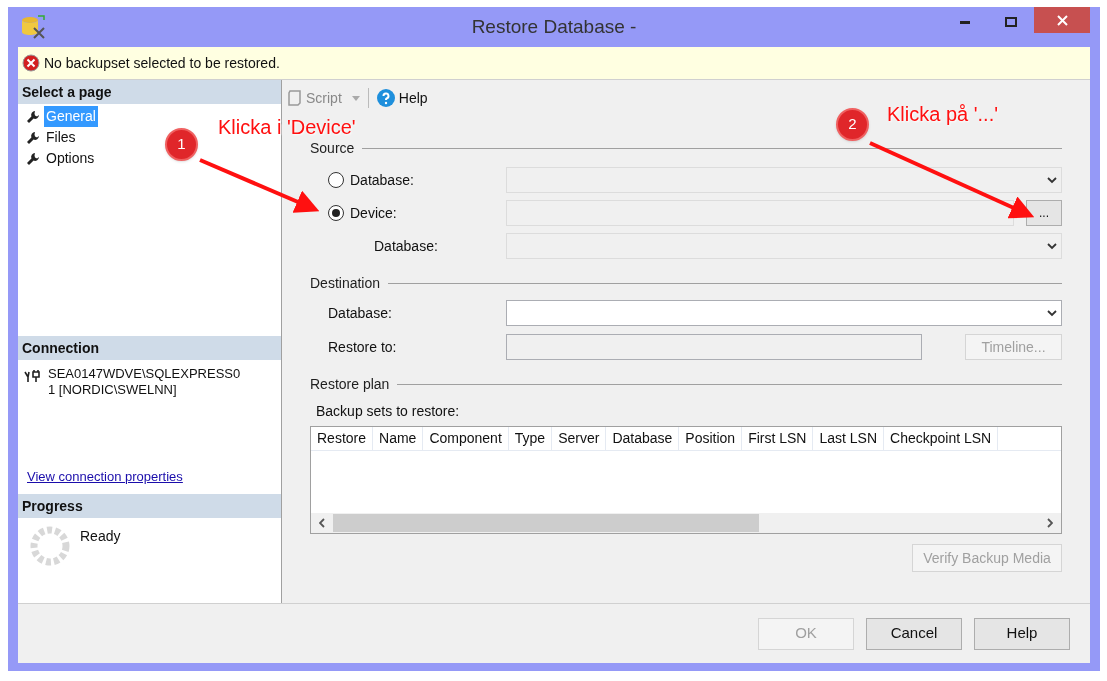  I want to click on page-item: Options, so click(70, 158).